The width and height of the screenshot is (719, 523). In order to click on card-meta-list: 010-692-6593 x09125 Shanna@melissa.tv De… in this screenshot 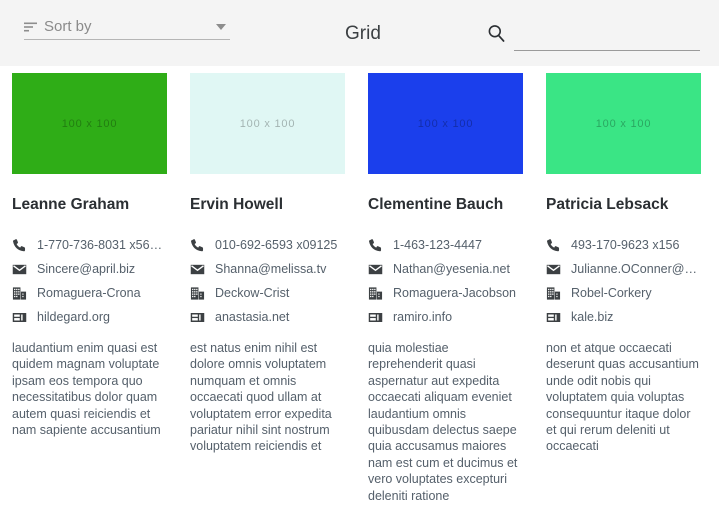, I will do `click(267, 281)`.